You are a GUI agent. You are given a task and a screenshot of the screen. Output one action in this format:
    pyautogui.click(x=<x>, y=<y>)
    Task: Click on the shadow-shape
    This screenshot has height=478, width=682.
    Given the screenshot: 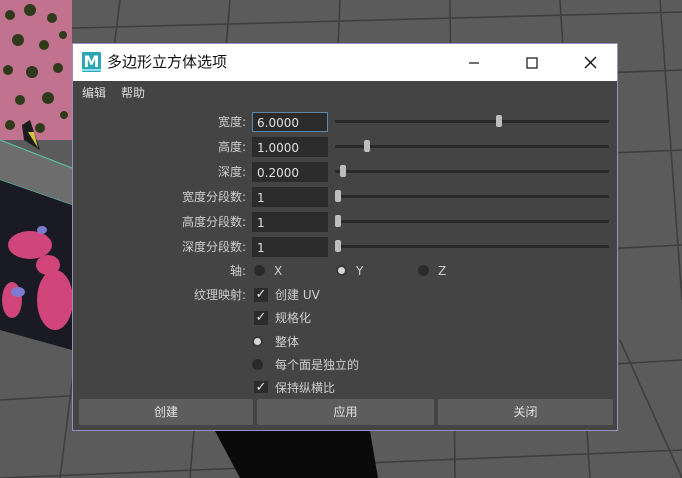 What is the action you would take?
    pyautogui.click(x=296, y=454)
    